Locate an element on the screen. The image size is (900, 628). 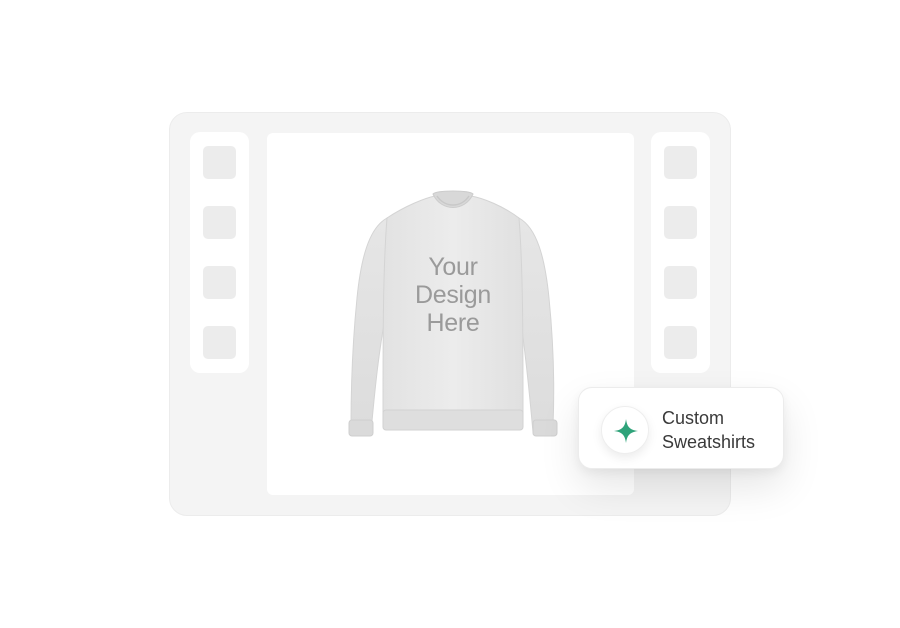
badge-label: Custom Sweatshirts is located at coordinates (721, 430).